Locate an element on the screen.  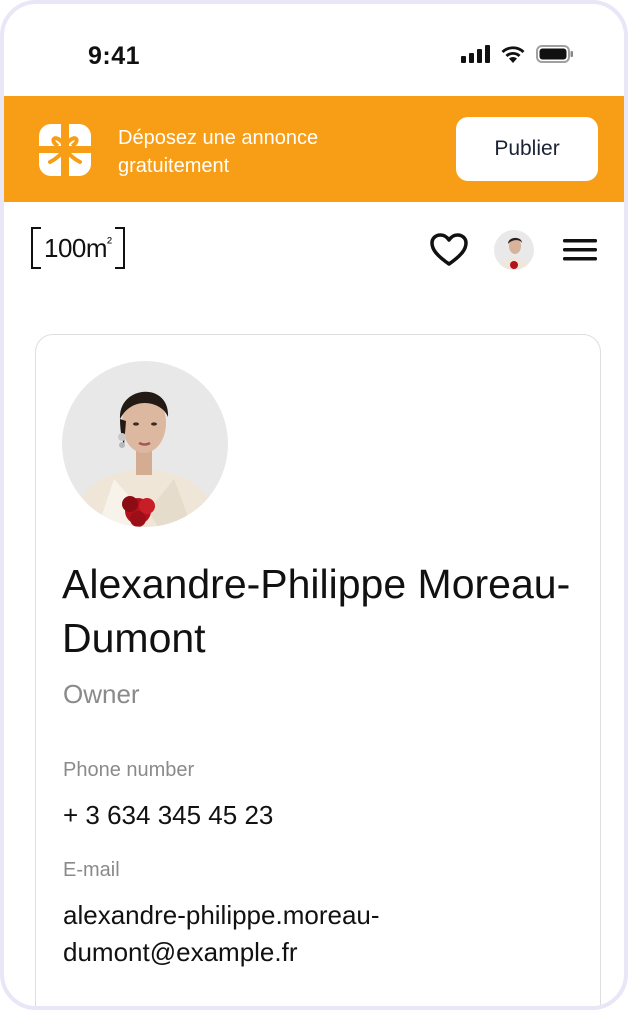
status-icons is located at coordinates (517, 54).